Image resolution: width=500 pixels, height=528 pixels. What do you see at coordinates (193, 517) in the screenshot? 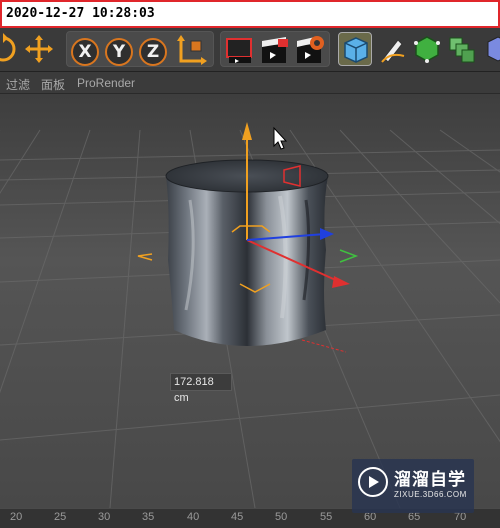
I see `ruler-tick: 40` at bounding box center [193, 517].